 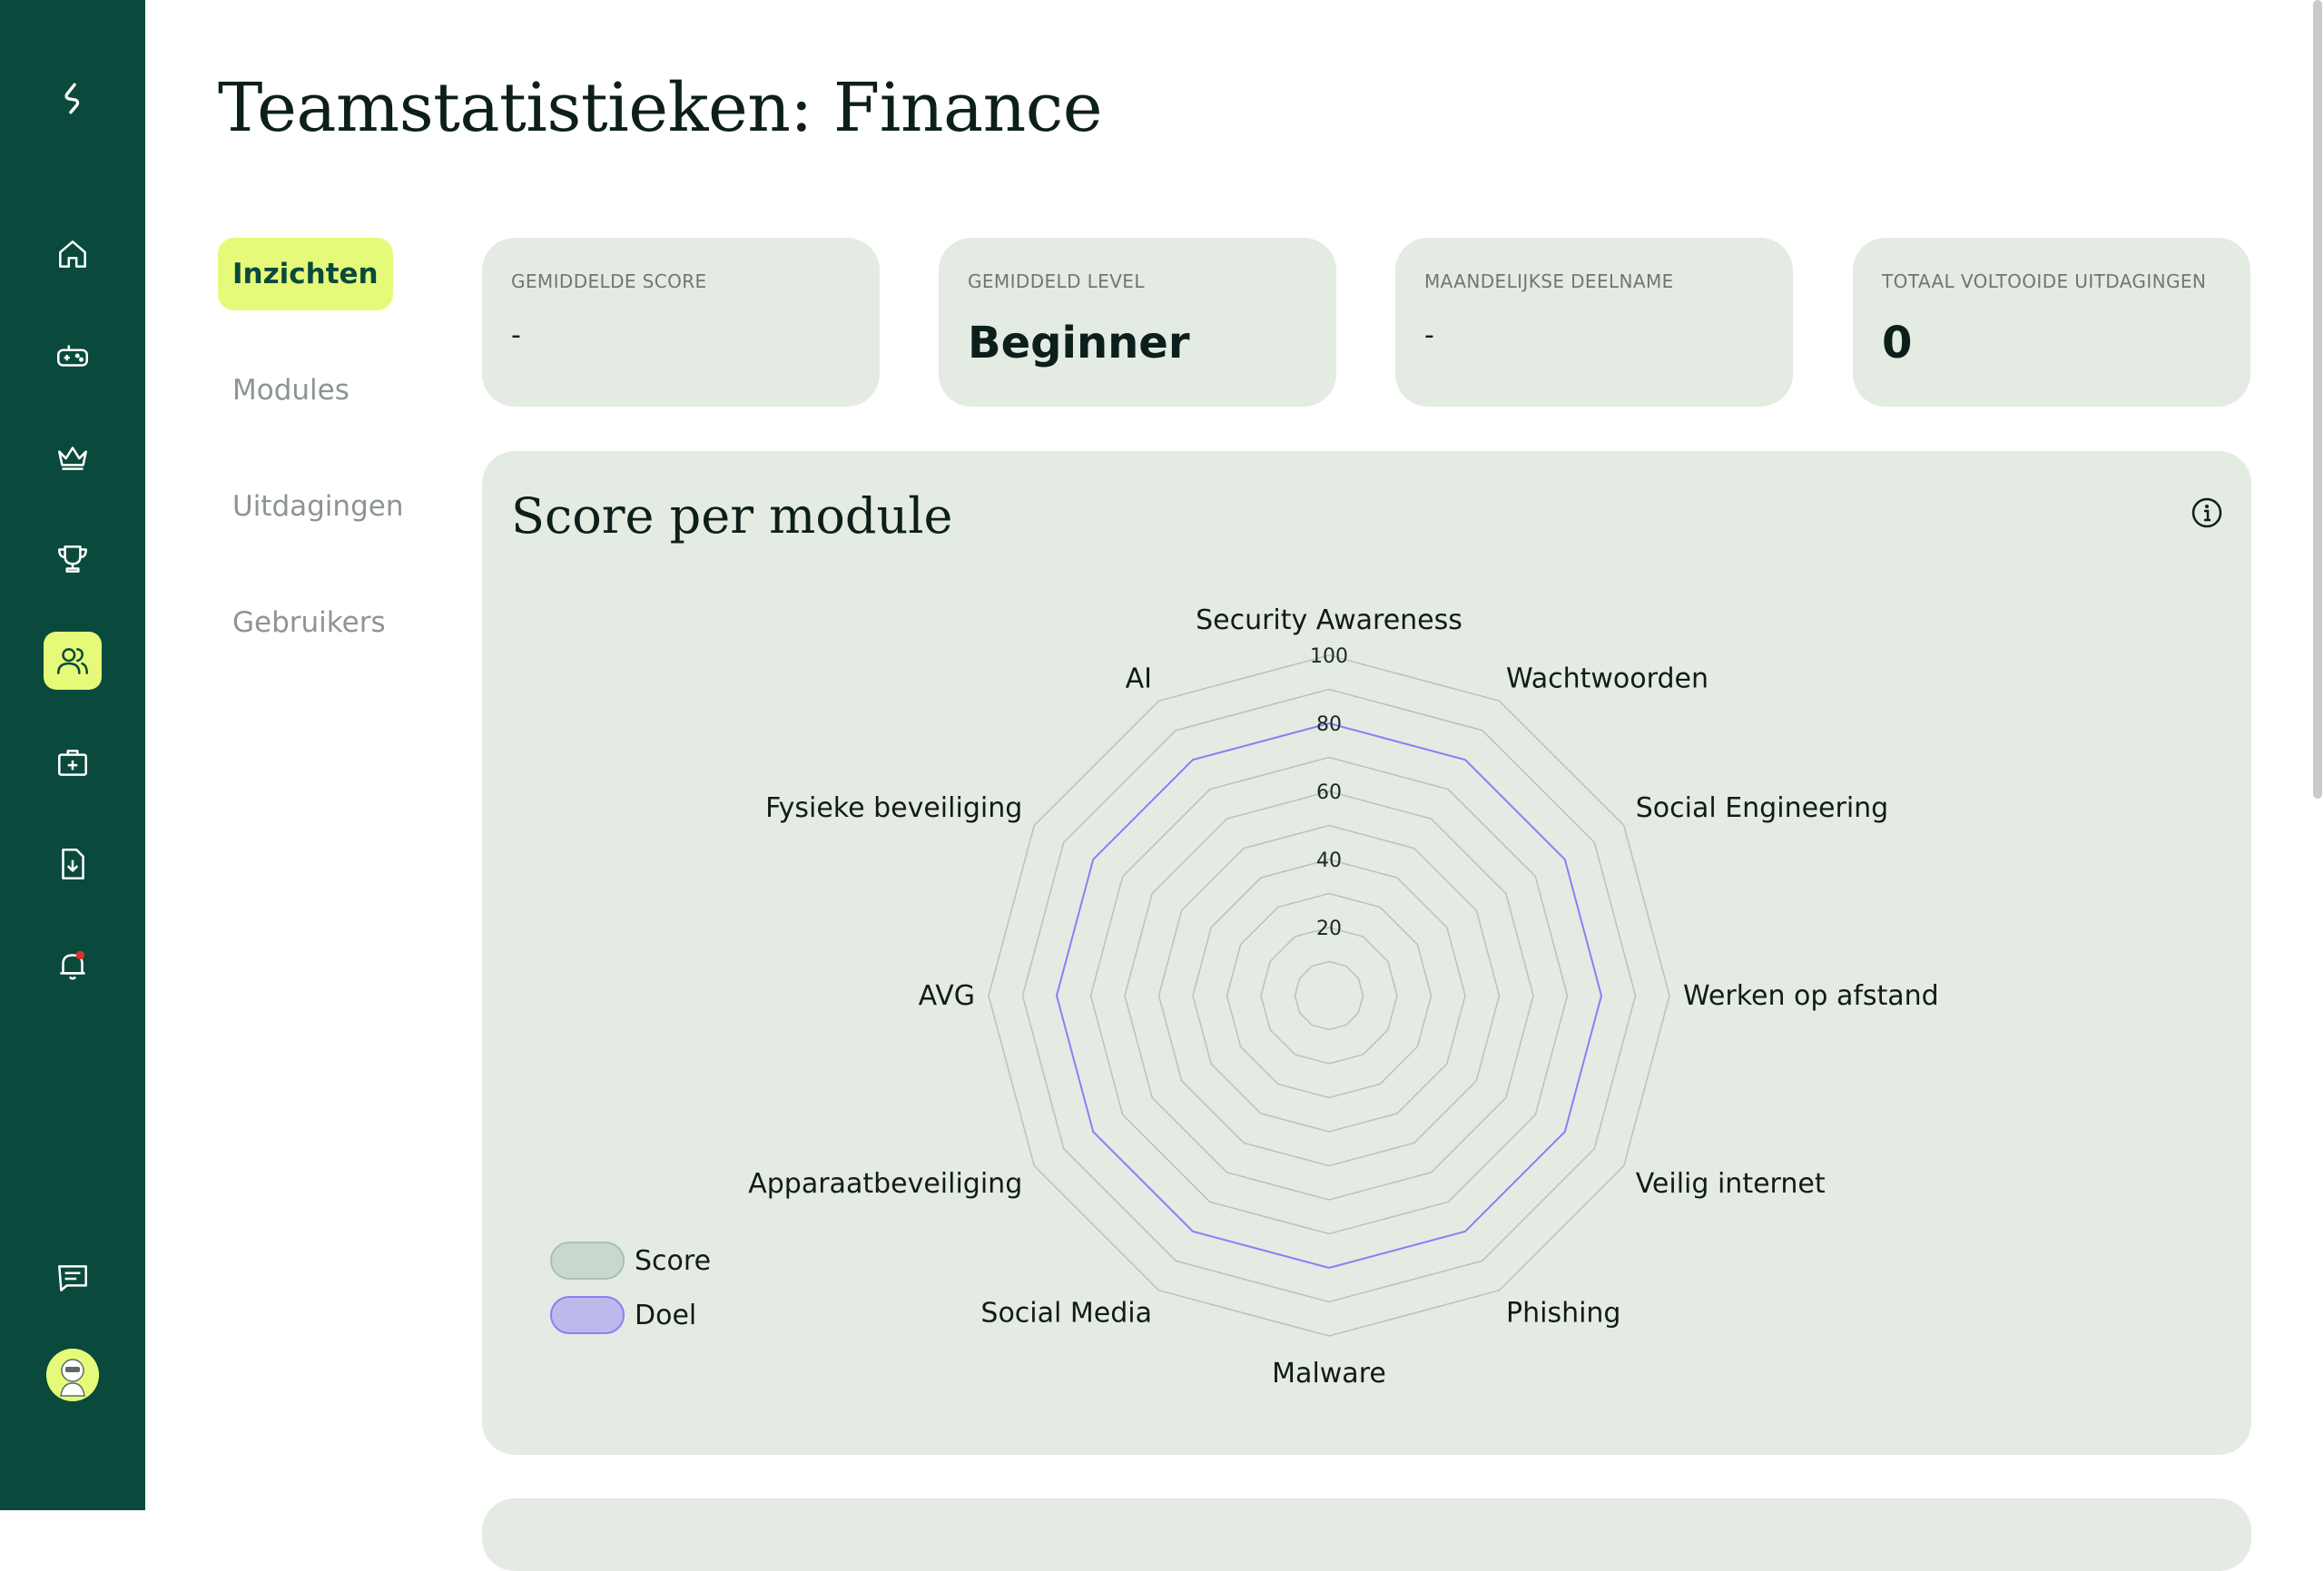 What do you see at coordinates (1549, 281) in the screenshot?
I see `stat-label: MAANDELIJKSE DEELNAME` at bounding box center [1549, 281].